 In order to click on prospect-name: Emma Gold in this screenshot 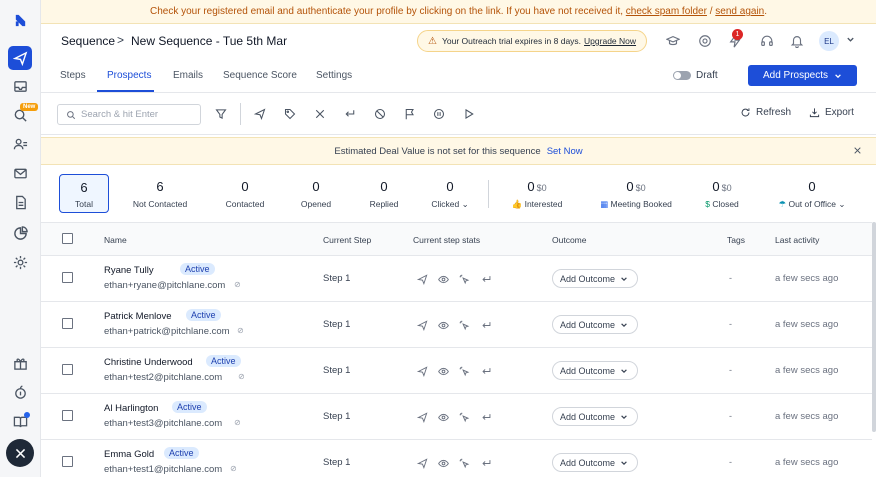, I will do `click(129, 454)`.